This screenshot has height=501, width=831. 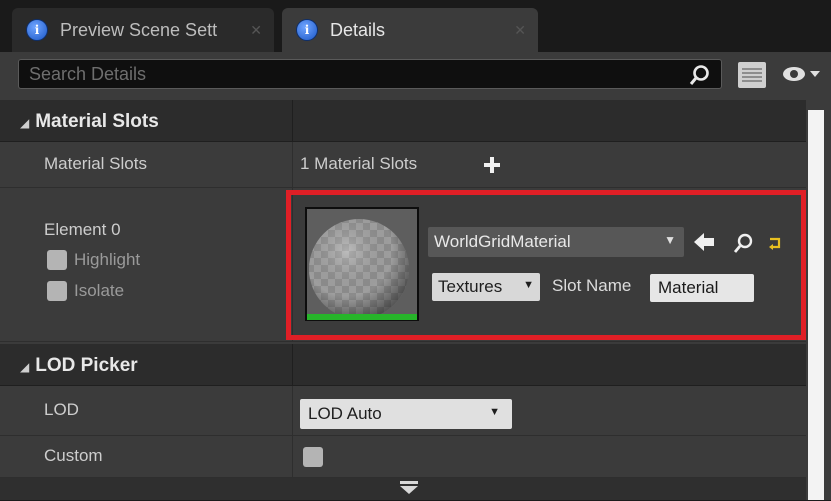 I want to click on material-slots-count: 1 Material Slots, so click(x=359, y=163).